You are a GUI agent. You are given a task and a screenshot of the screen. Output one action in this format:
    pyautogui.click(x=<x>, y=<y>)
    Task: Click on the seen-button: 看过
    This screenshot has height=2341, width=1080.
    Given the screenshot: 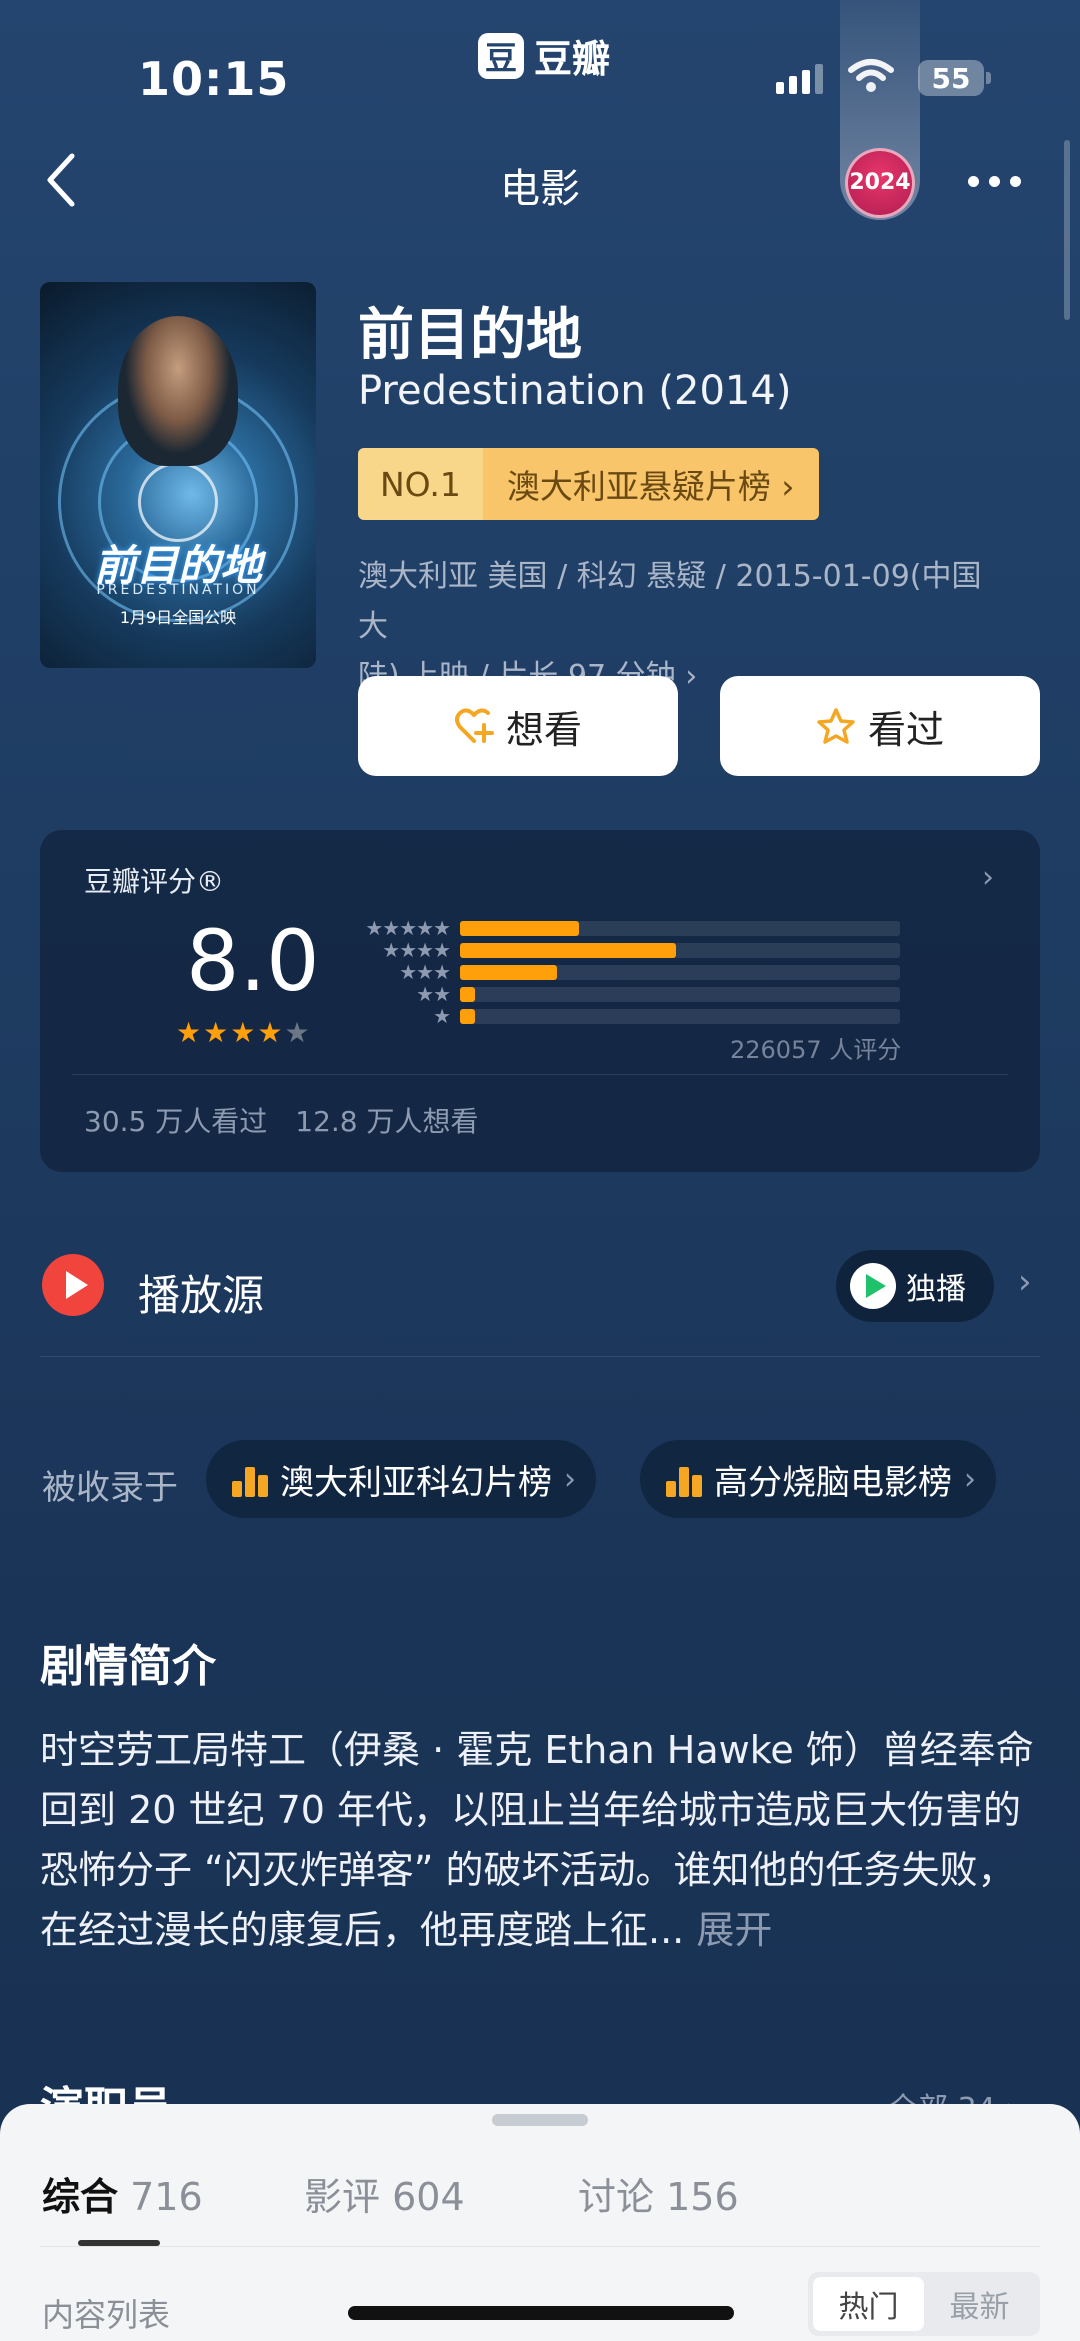 What is the action you would take?
    pyautogui.click(x=880, y=726)
    